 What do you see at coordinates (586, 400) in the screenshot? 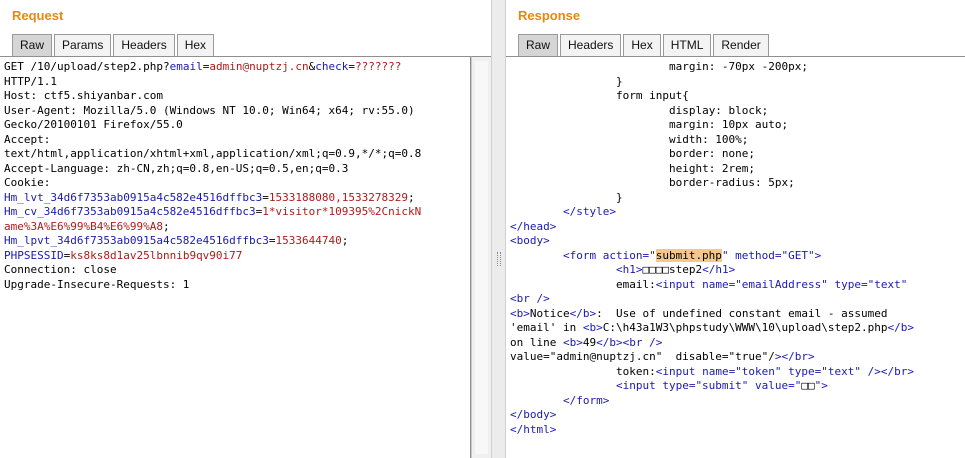
I see `resp-tag: </form>` at bounding box center [586, 400].